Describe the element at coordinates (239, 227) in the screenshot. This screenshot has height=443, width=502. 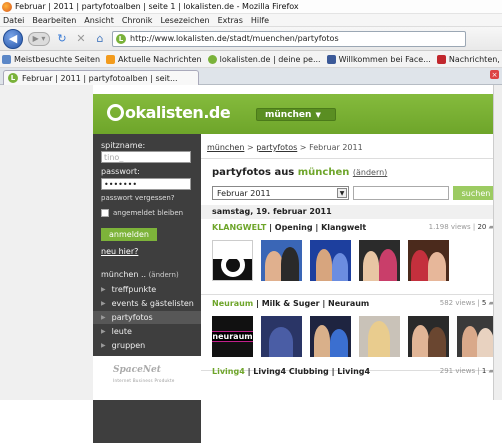
I see `album-venue: KLANGWELT` at that location.